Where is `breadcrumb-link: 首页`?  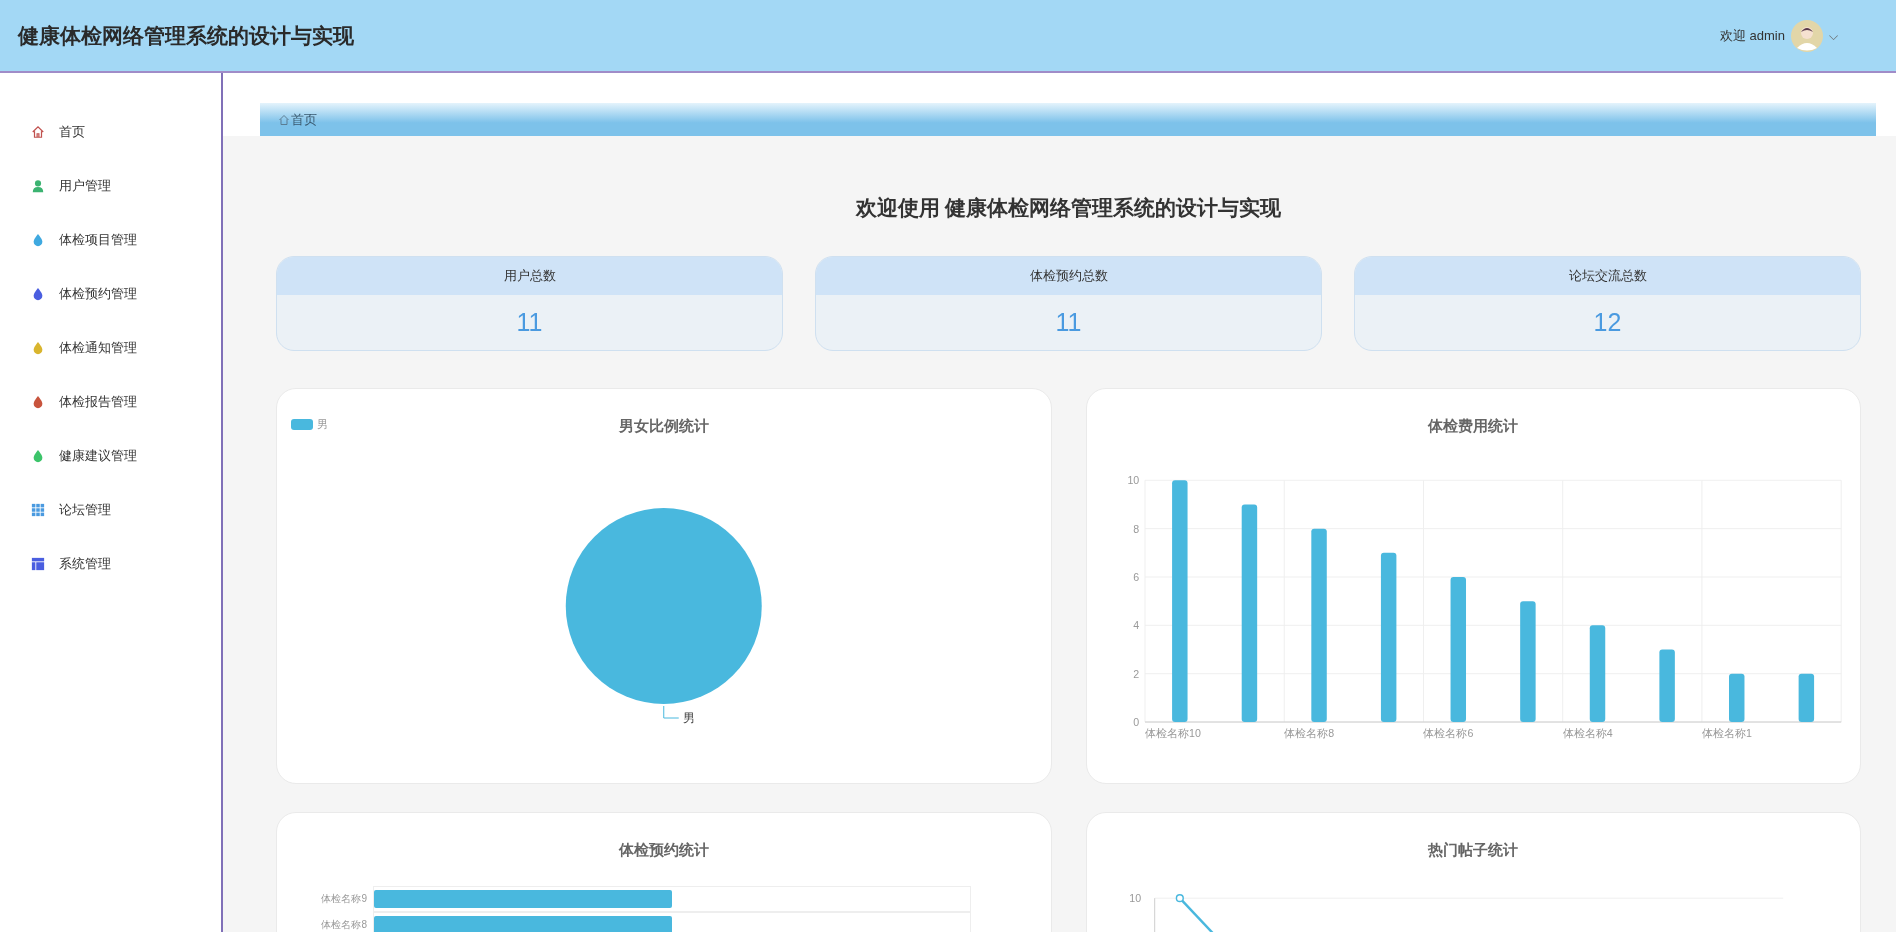
breadcrumb-link: 首页 is located at coordinates (304, 119).